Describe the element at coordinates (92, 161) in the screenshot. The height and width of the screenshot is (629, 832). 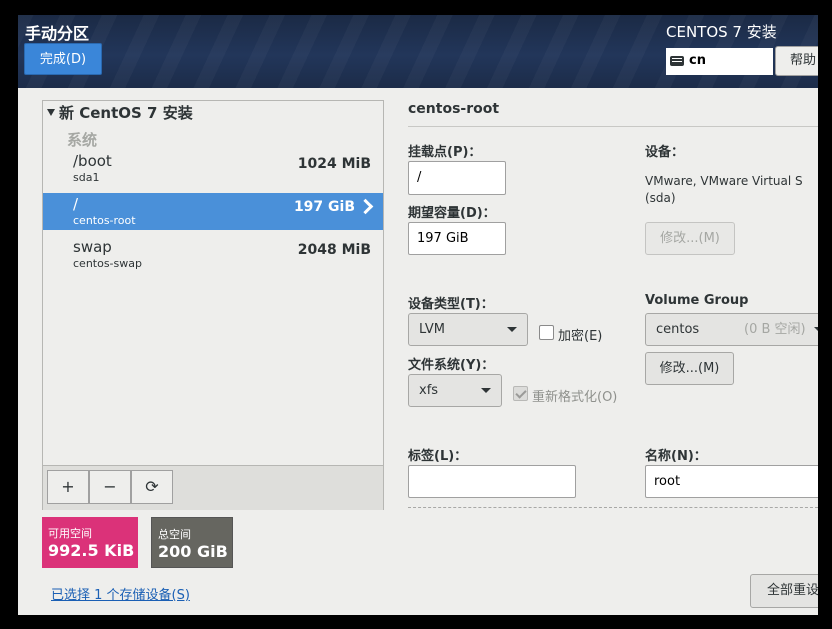
I see `mount-point: /boot` at that location.